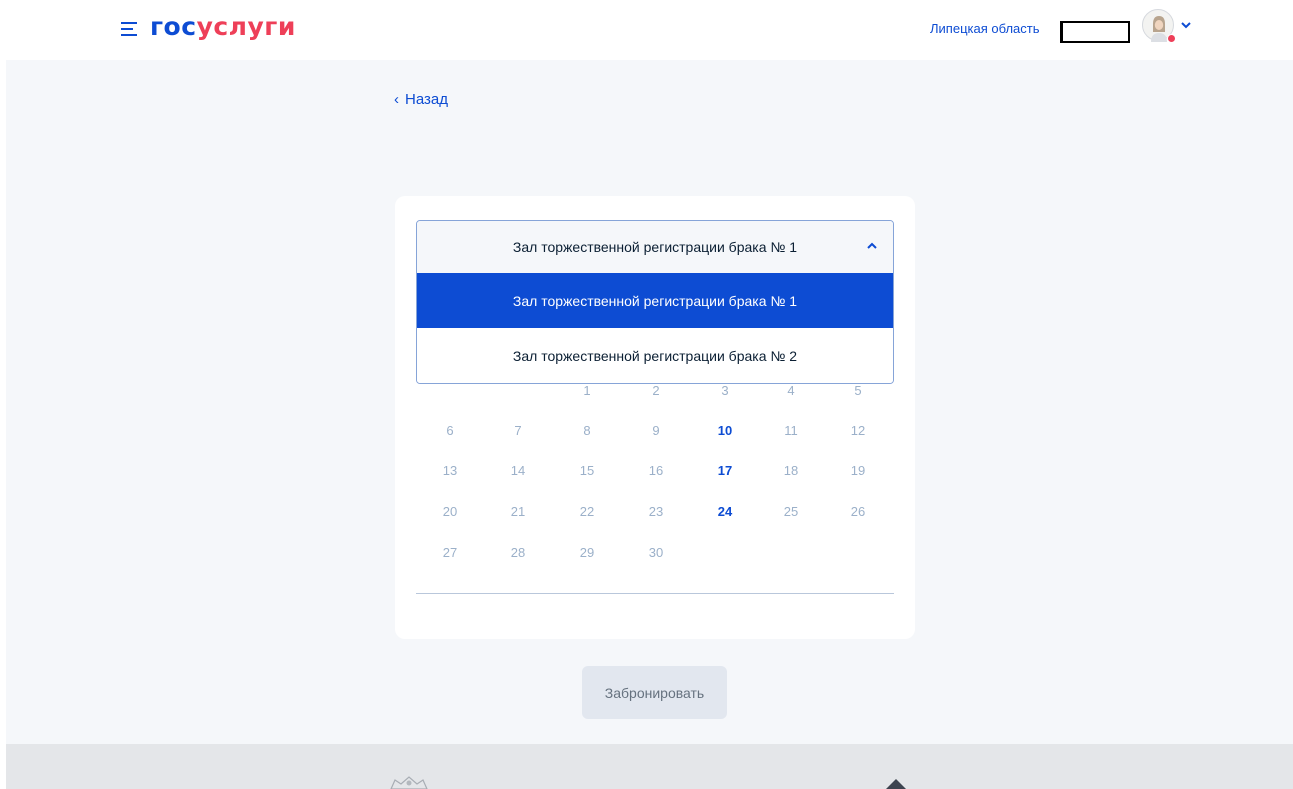 The width and height of the screenshot is (1293, 789). I want to click on calendar-day: 2, so click(656, 390).